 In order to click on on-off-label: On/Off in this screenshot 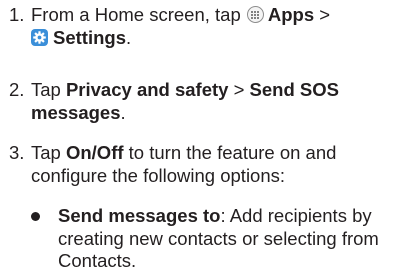, I will do `click(94, 152)`.